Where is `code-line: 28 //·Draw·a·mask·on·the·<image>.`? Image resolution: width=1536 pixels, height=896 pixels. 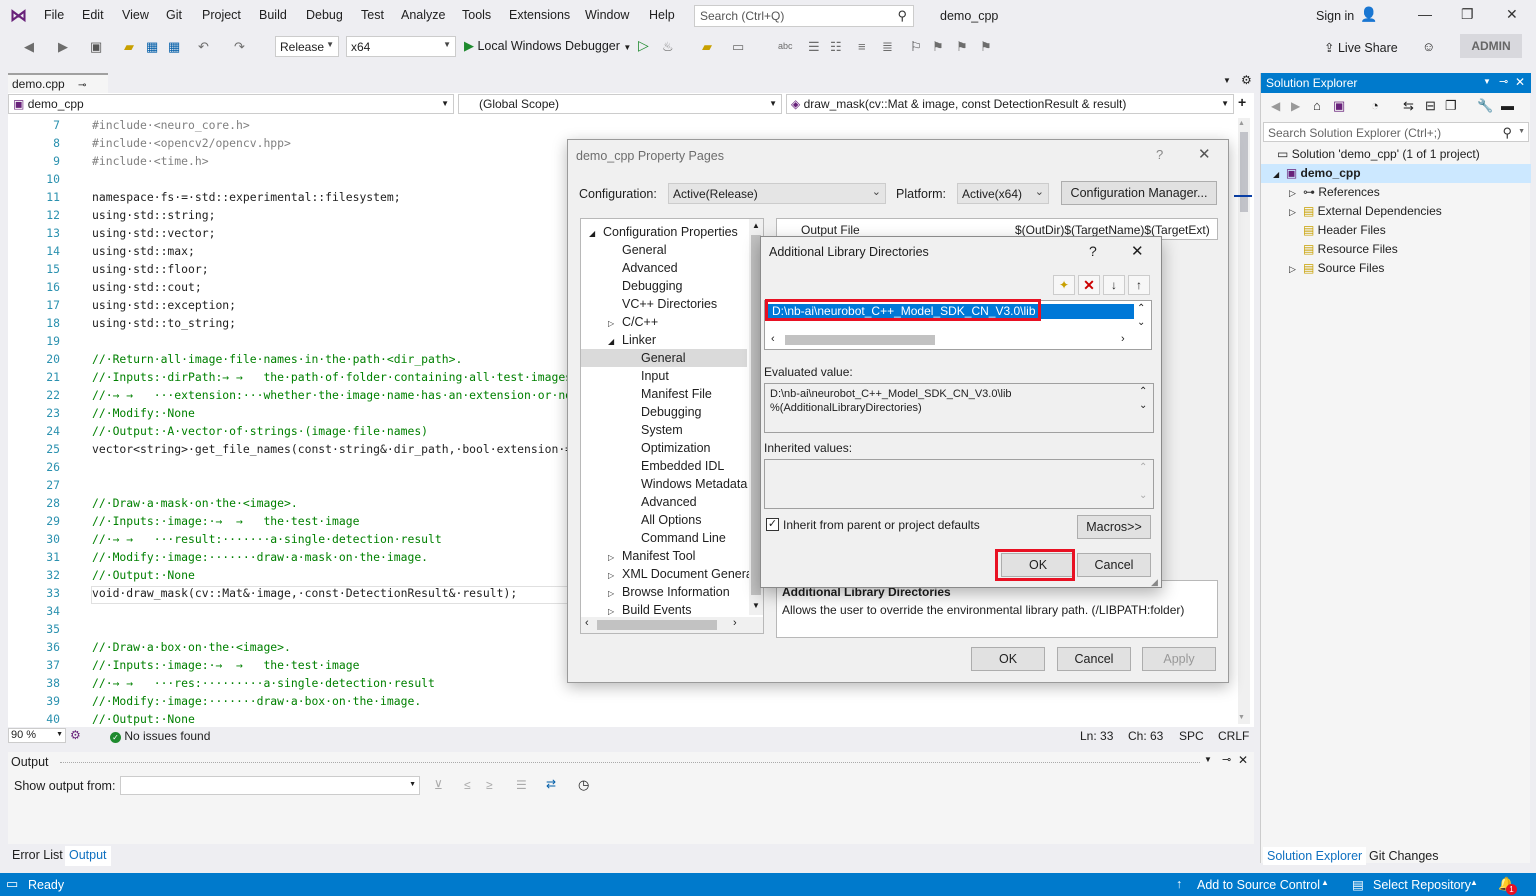 code-line: 28 //·Draw·a·mask·on·the·<image>. is located at coordinates (152, 503).